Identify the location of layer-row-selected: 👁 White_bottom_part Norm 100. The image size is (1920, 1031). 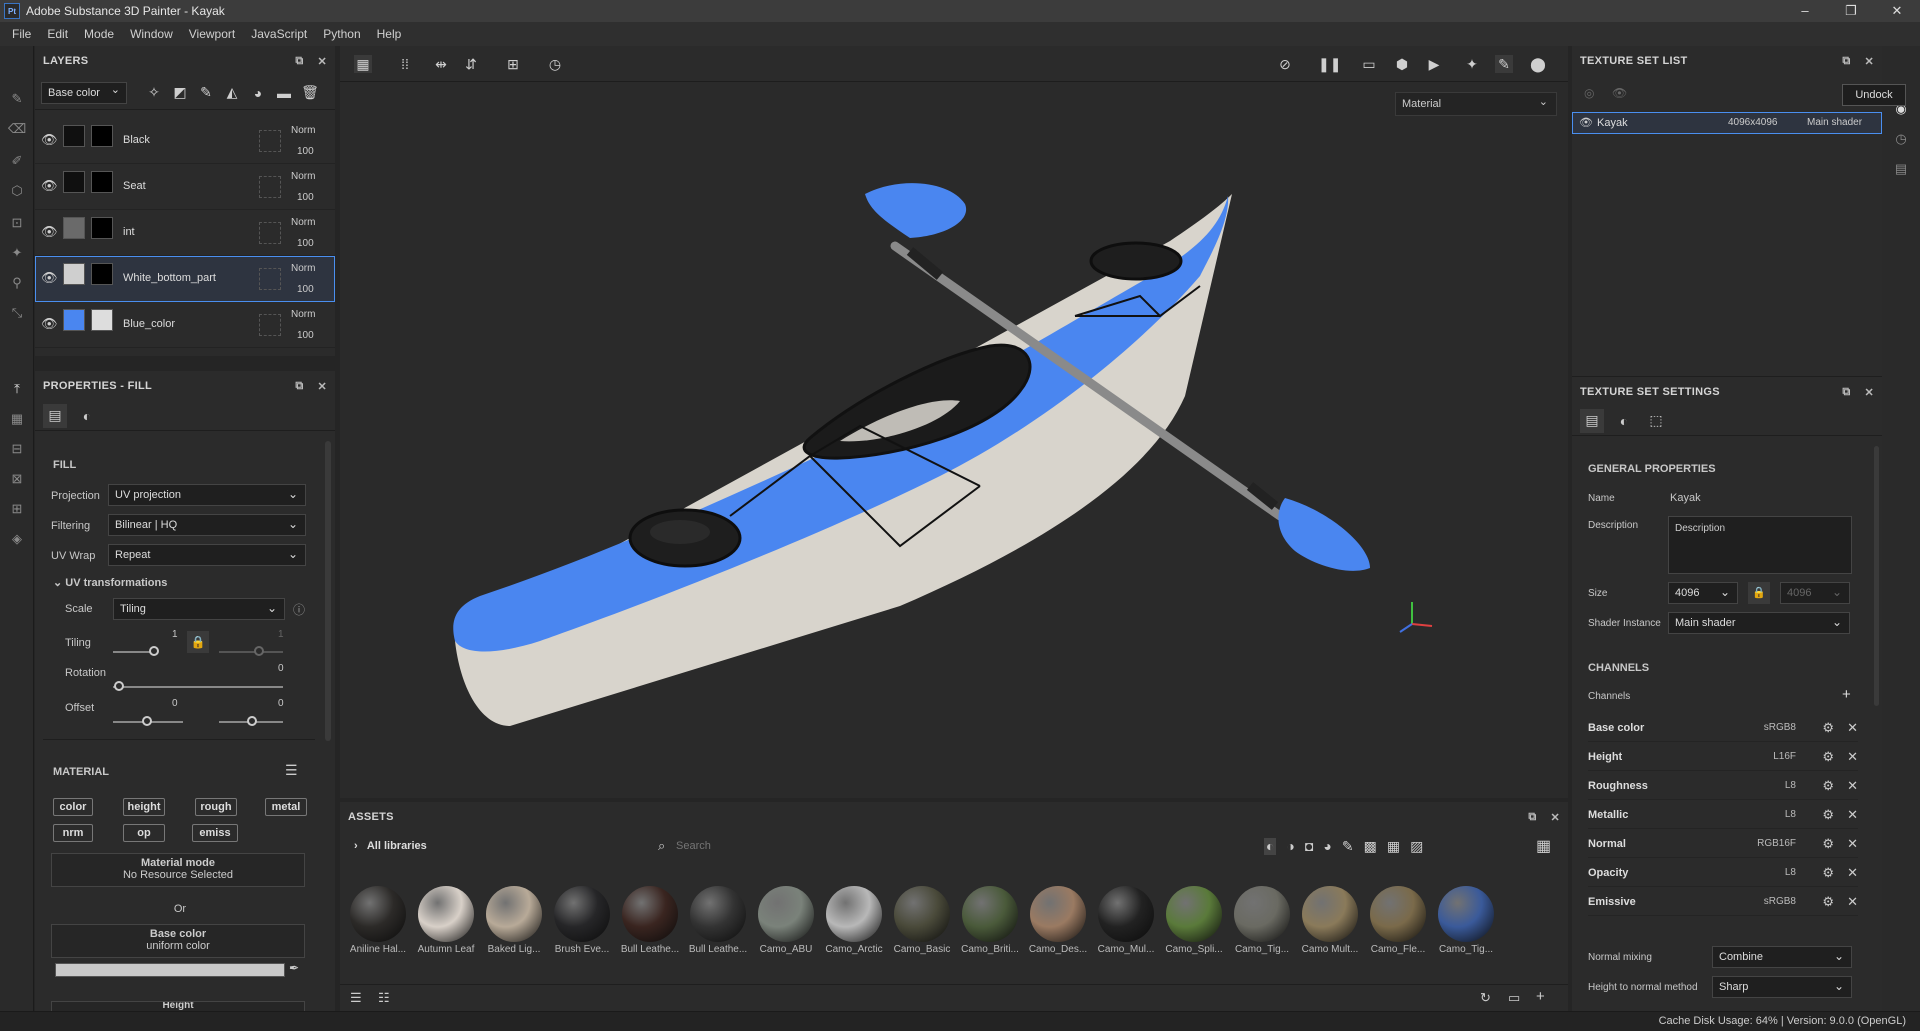
(185, 279).